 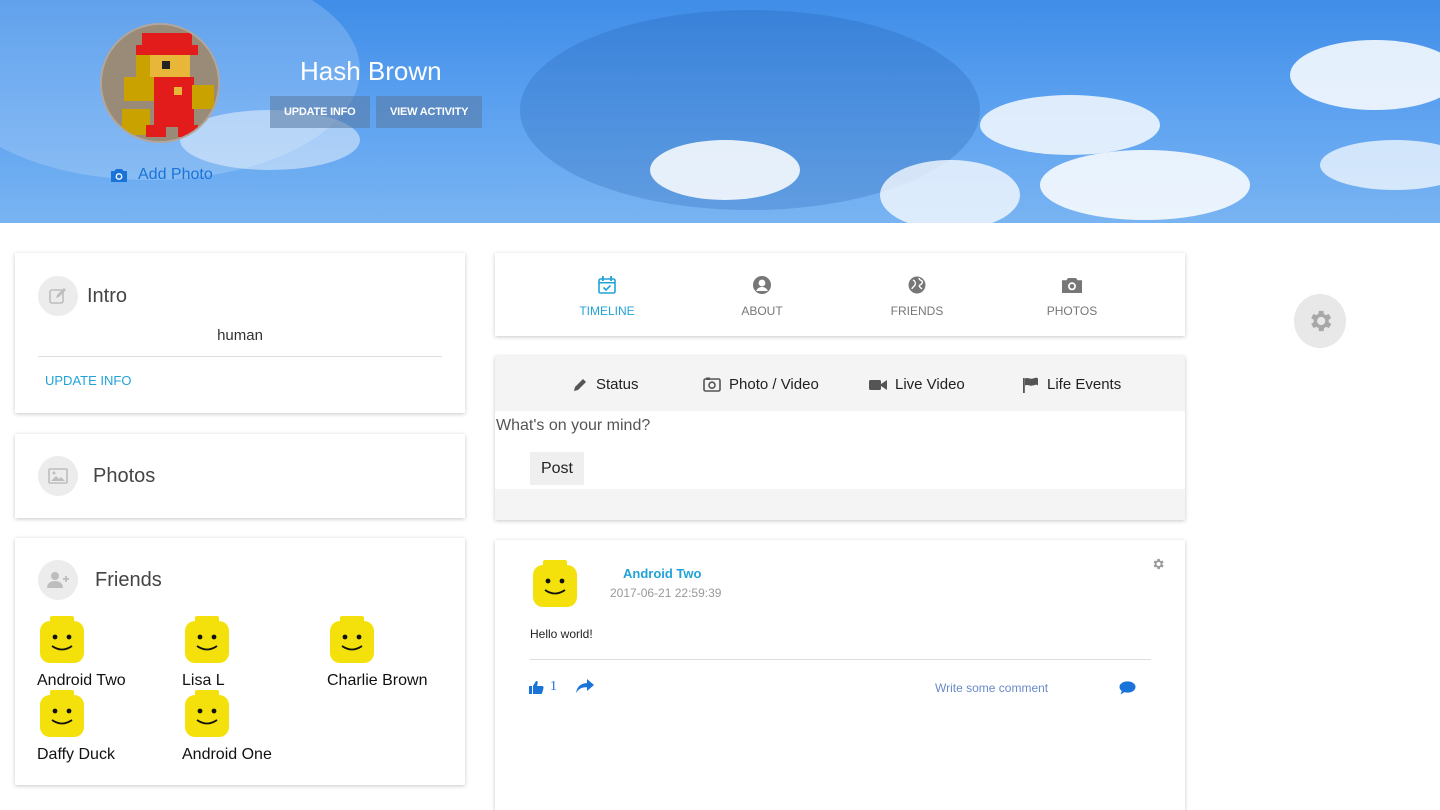 I want to click on friend-name: Charlie Brown, so click(x=377, y=680).